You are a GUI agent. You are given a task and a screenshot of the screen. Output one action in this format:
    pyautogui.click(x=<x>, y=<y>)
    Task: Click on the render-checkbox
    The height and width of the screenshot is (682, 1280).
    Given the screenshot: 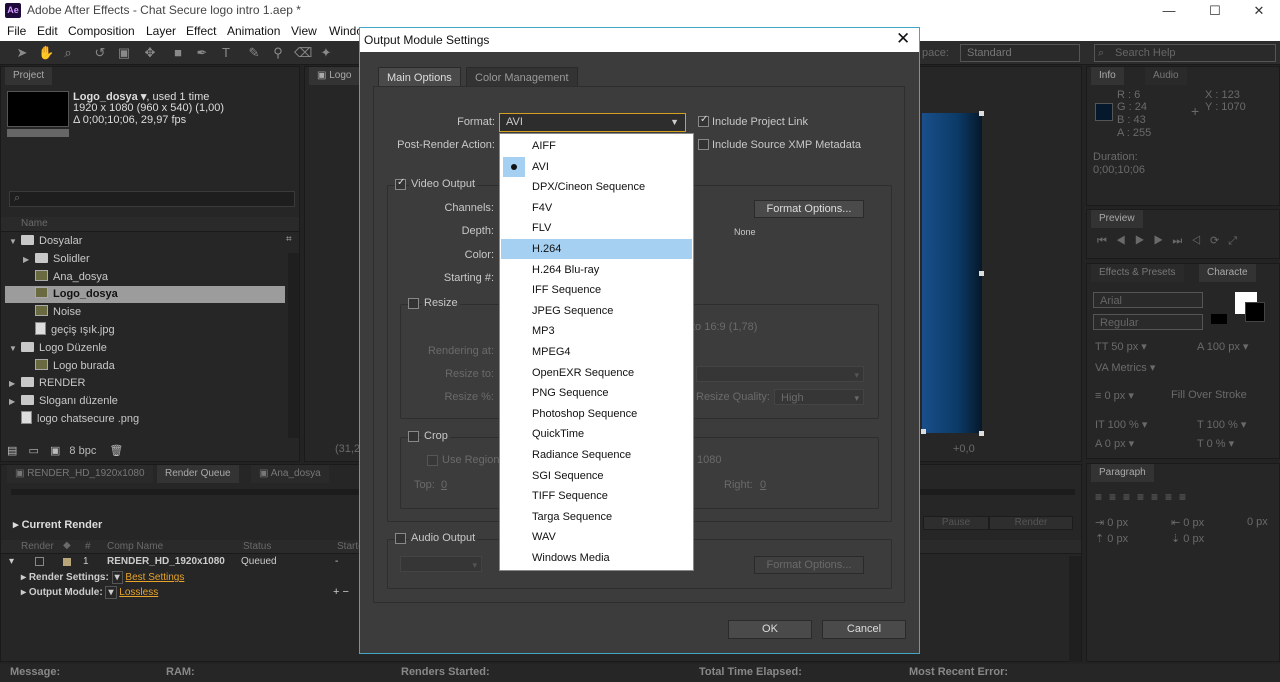 What is the action you would take?
    pyautogui.click(x=39, y=561)
    